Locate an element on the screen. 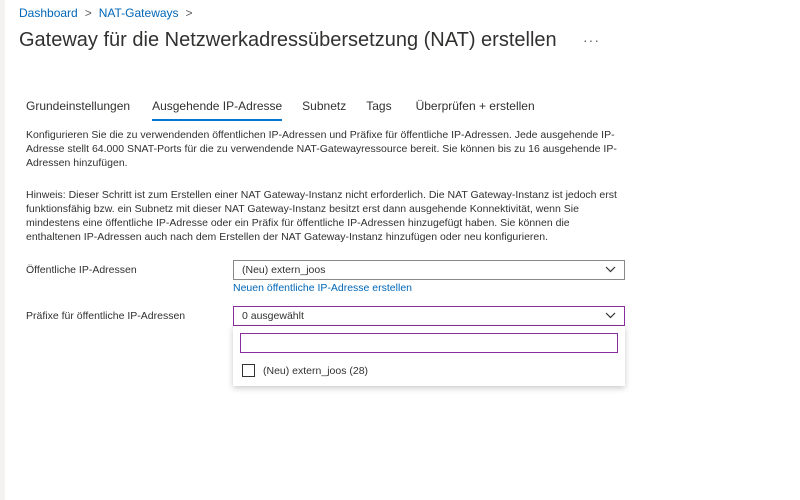  create-public-ip-link: Neuen öffentliche IP-Adresse erstellen is located at coordinates (322, 288).